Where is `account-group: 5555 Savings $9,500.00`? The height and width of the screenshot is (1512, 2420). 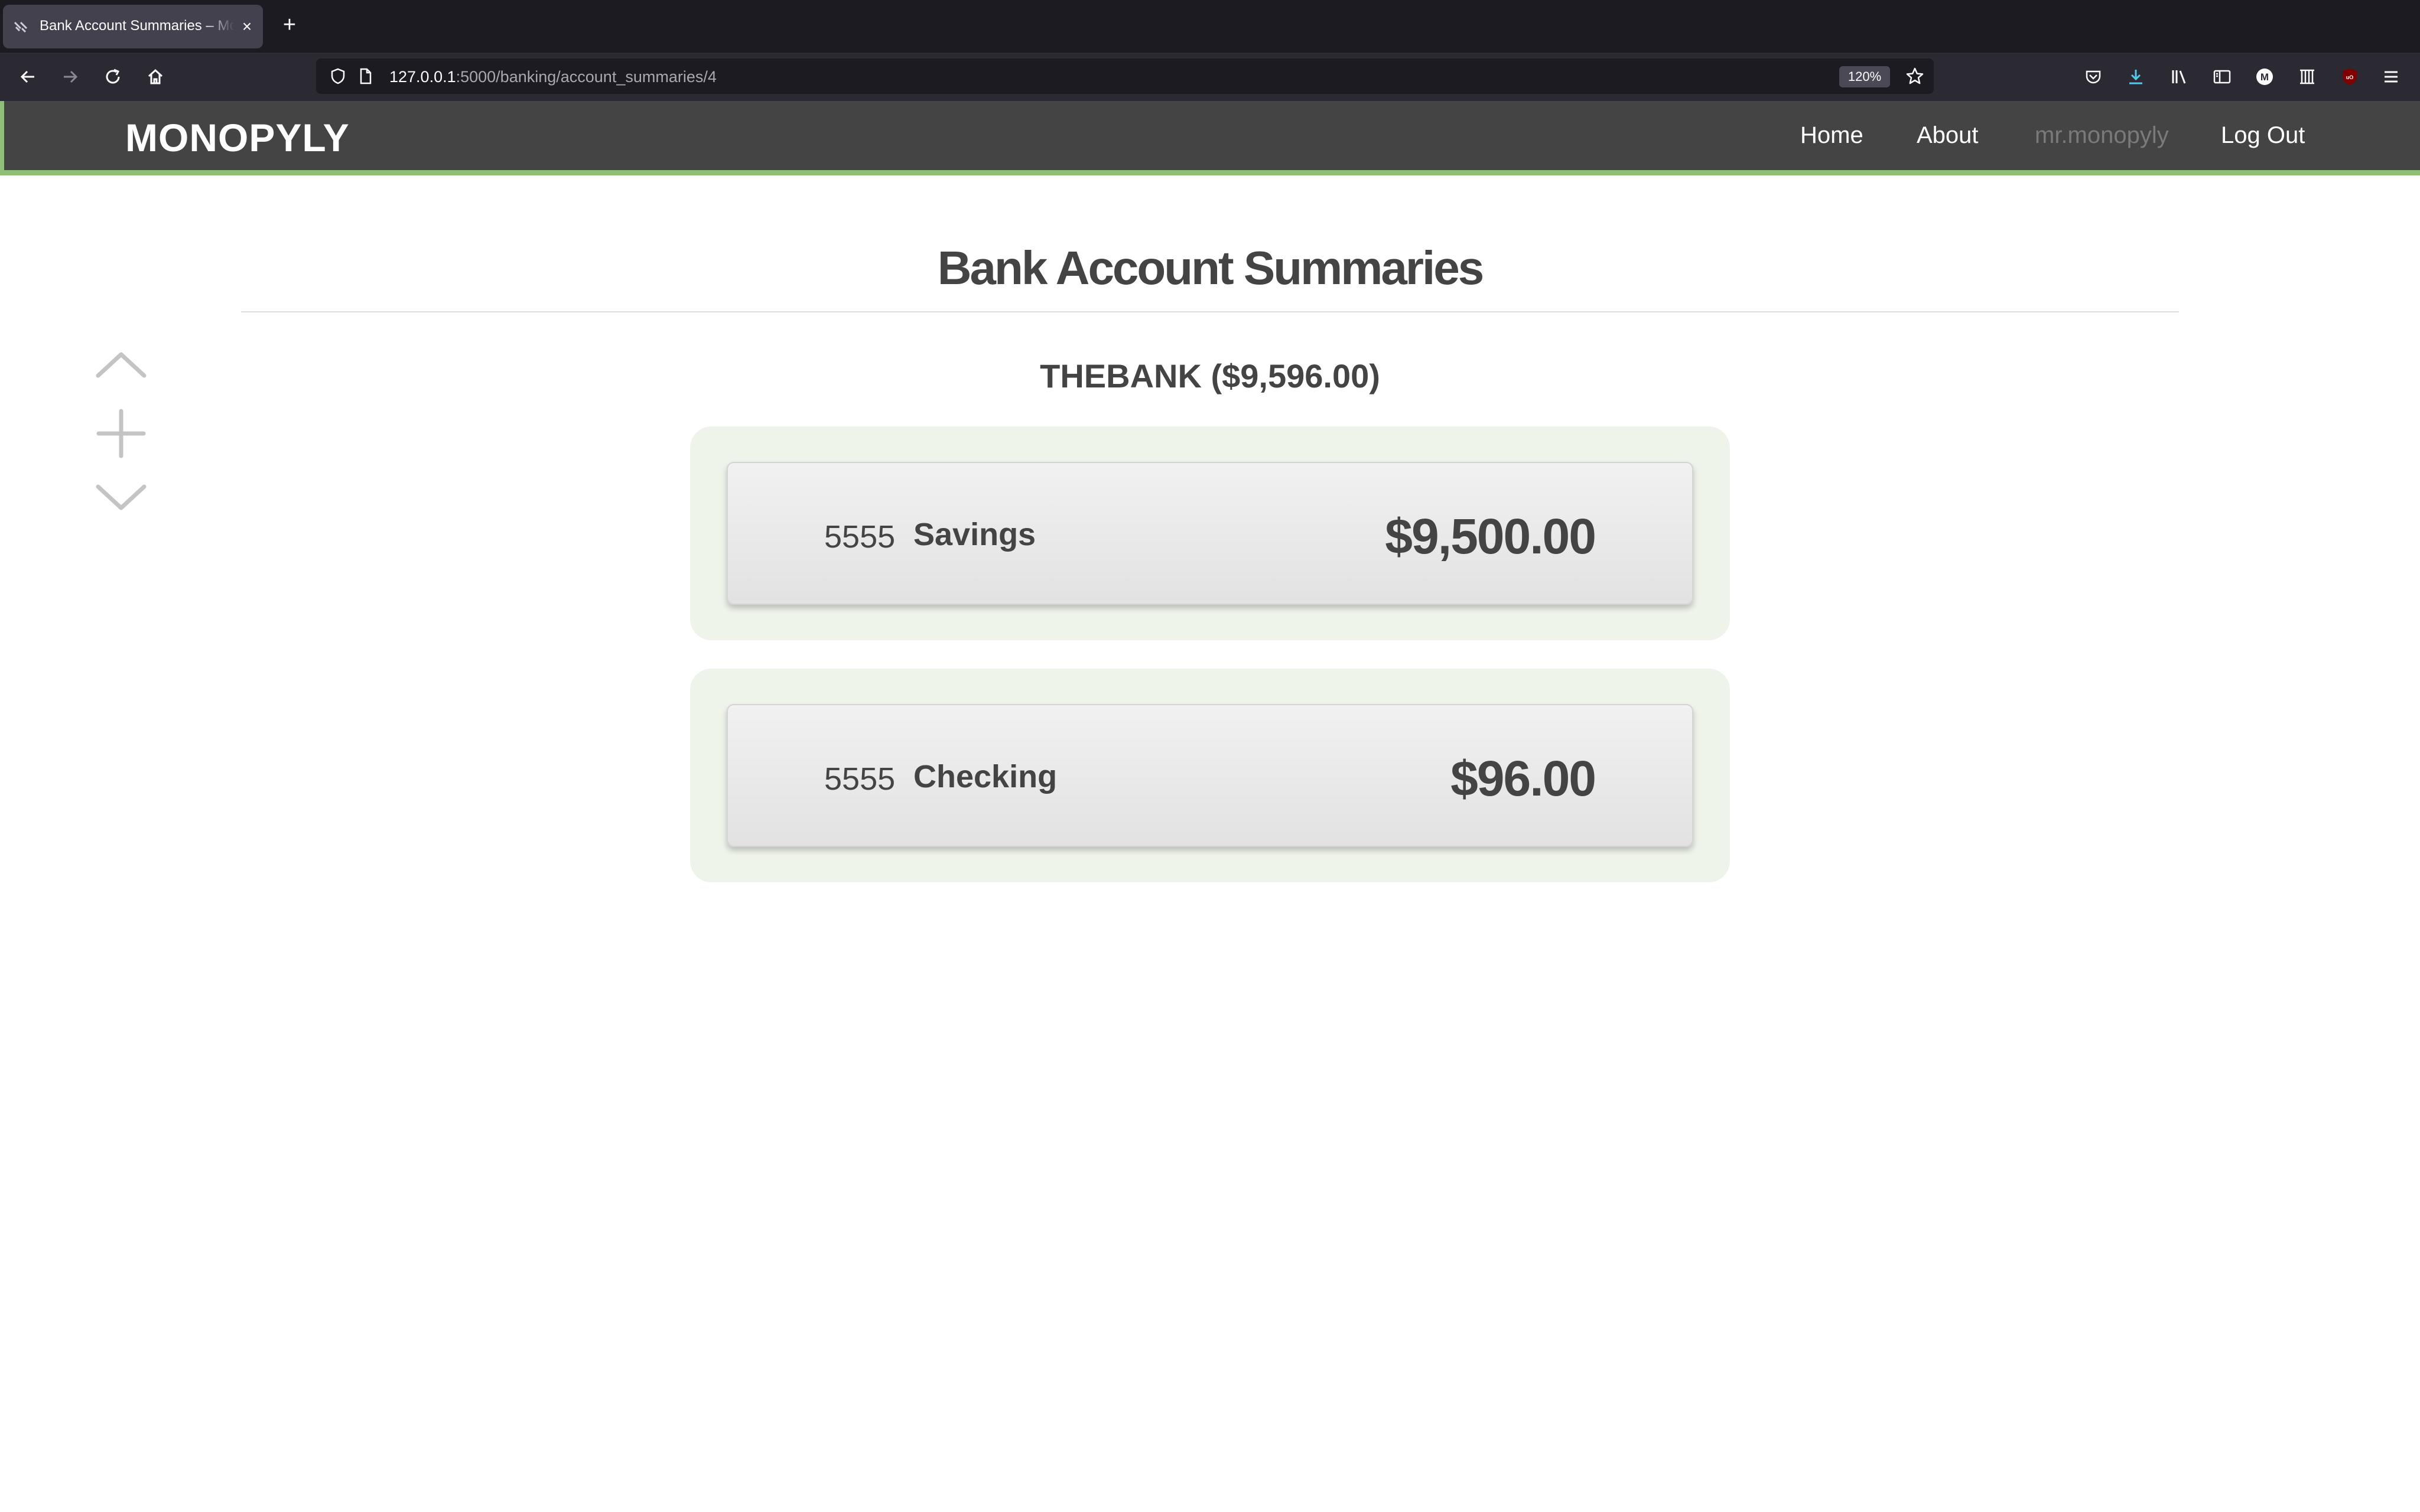
account-group: 5555 Savings $9,500.00 is located at coordinates (1210, 533).